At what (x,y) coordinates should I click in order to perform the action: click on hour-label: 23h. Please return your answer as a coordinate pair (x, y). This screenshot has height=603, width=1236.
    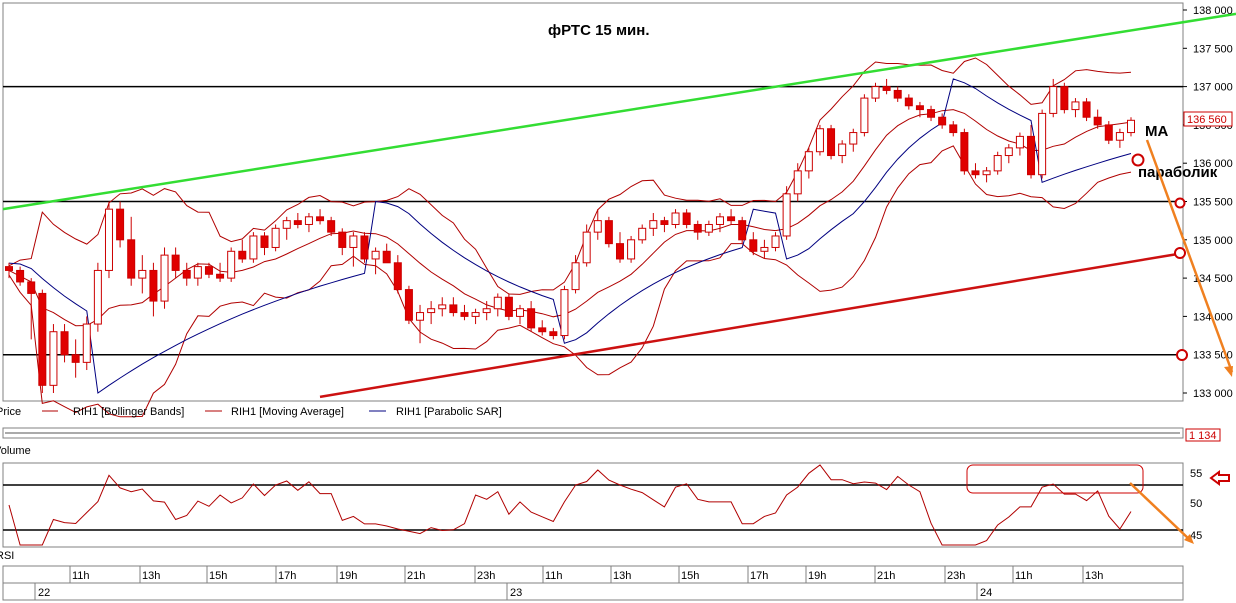
    Looking at the image, I should click on (486, 576).